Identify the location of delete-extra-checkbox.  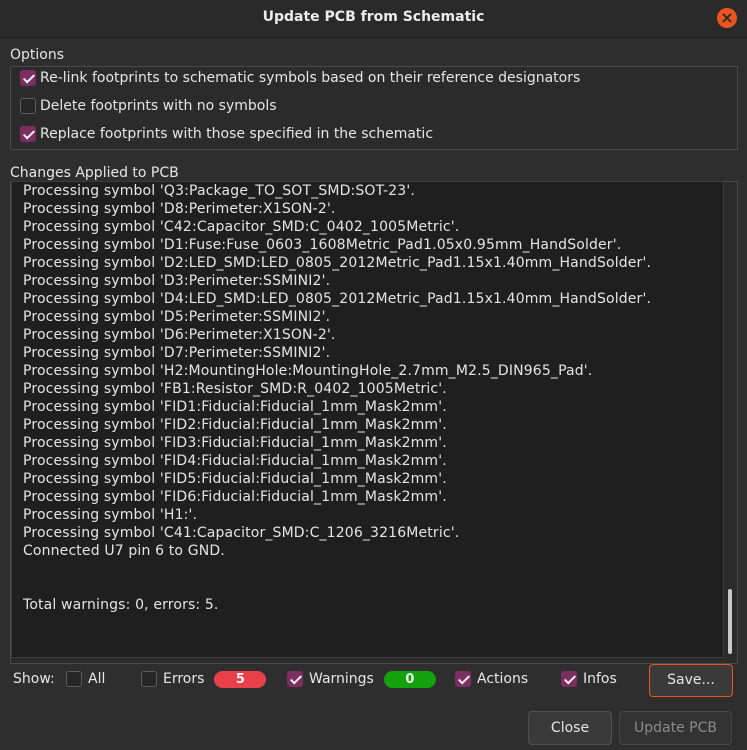
(28, 106).